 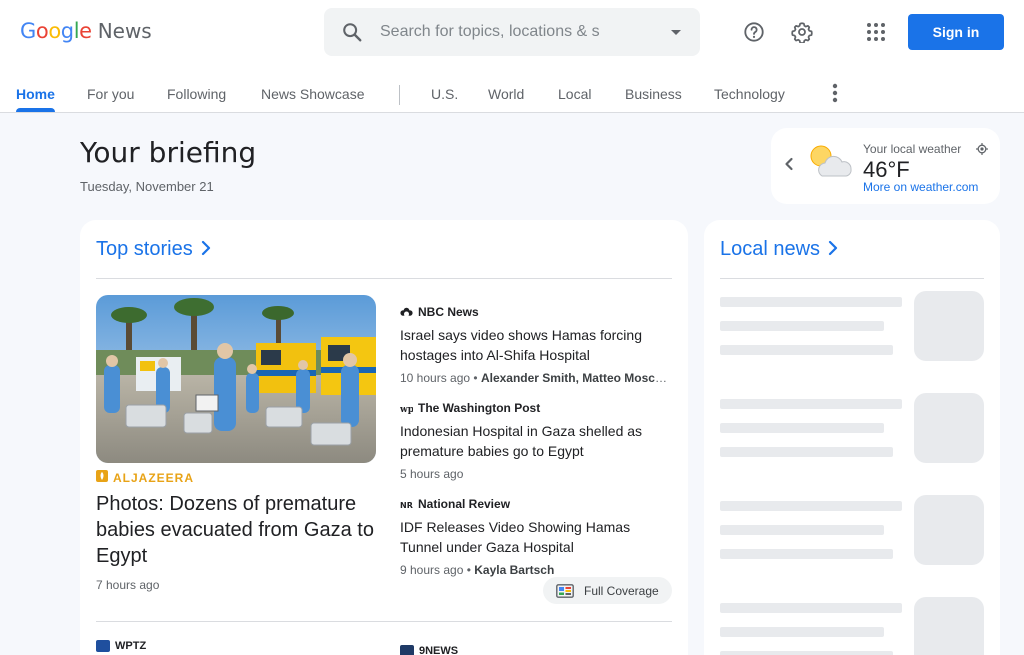 I want to click on story-meta: 9 hours ago • Kayla Bartsch, so click(x=477, y=570).